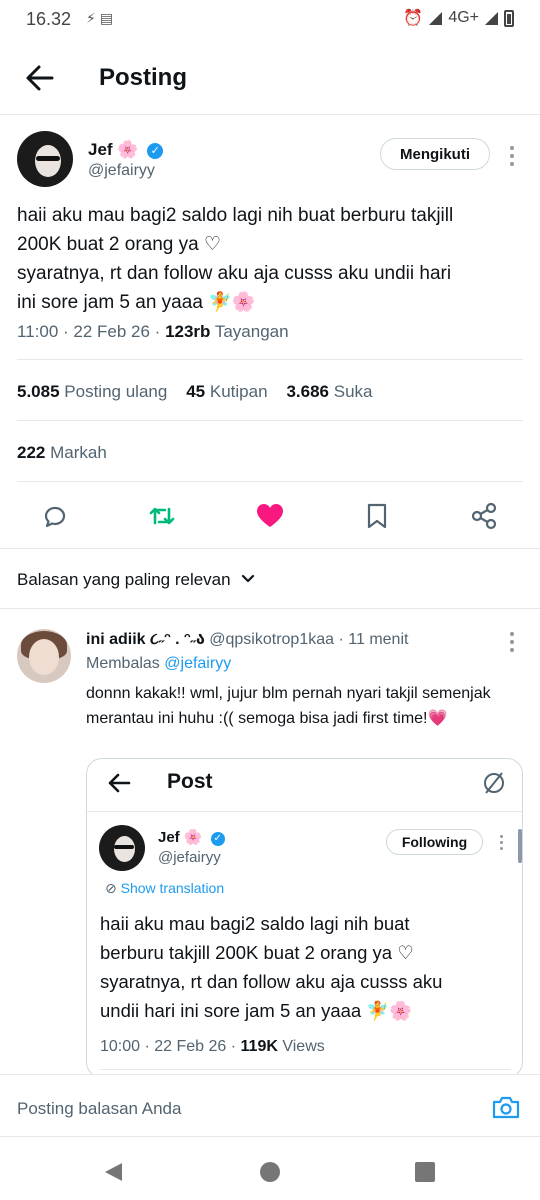  I want to click on bookmarks-count: 222, so click(31, 452).